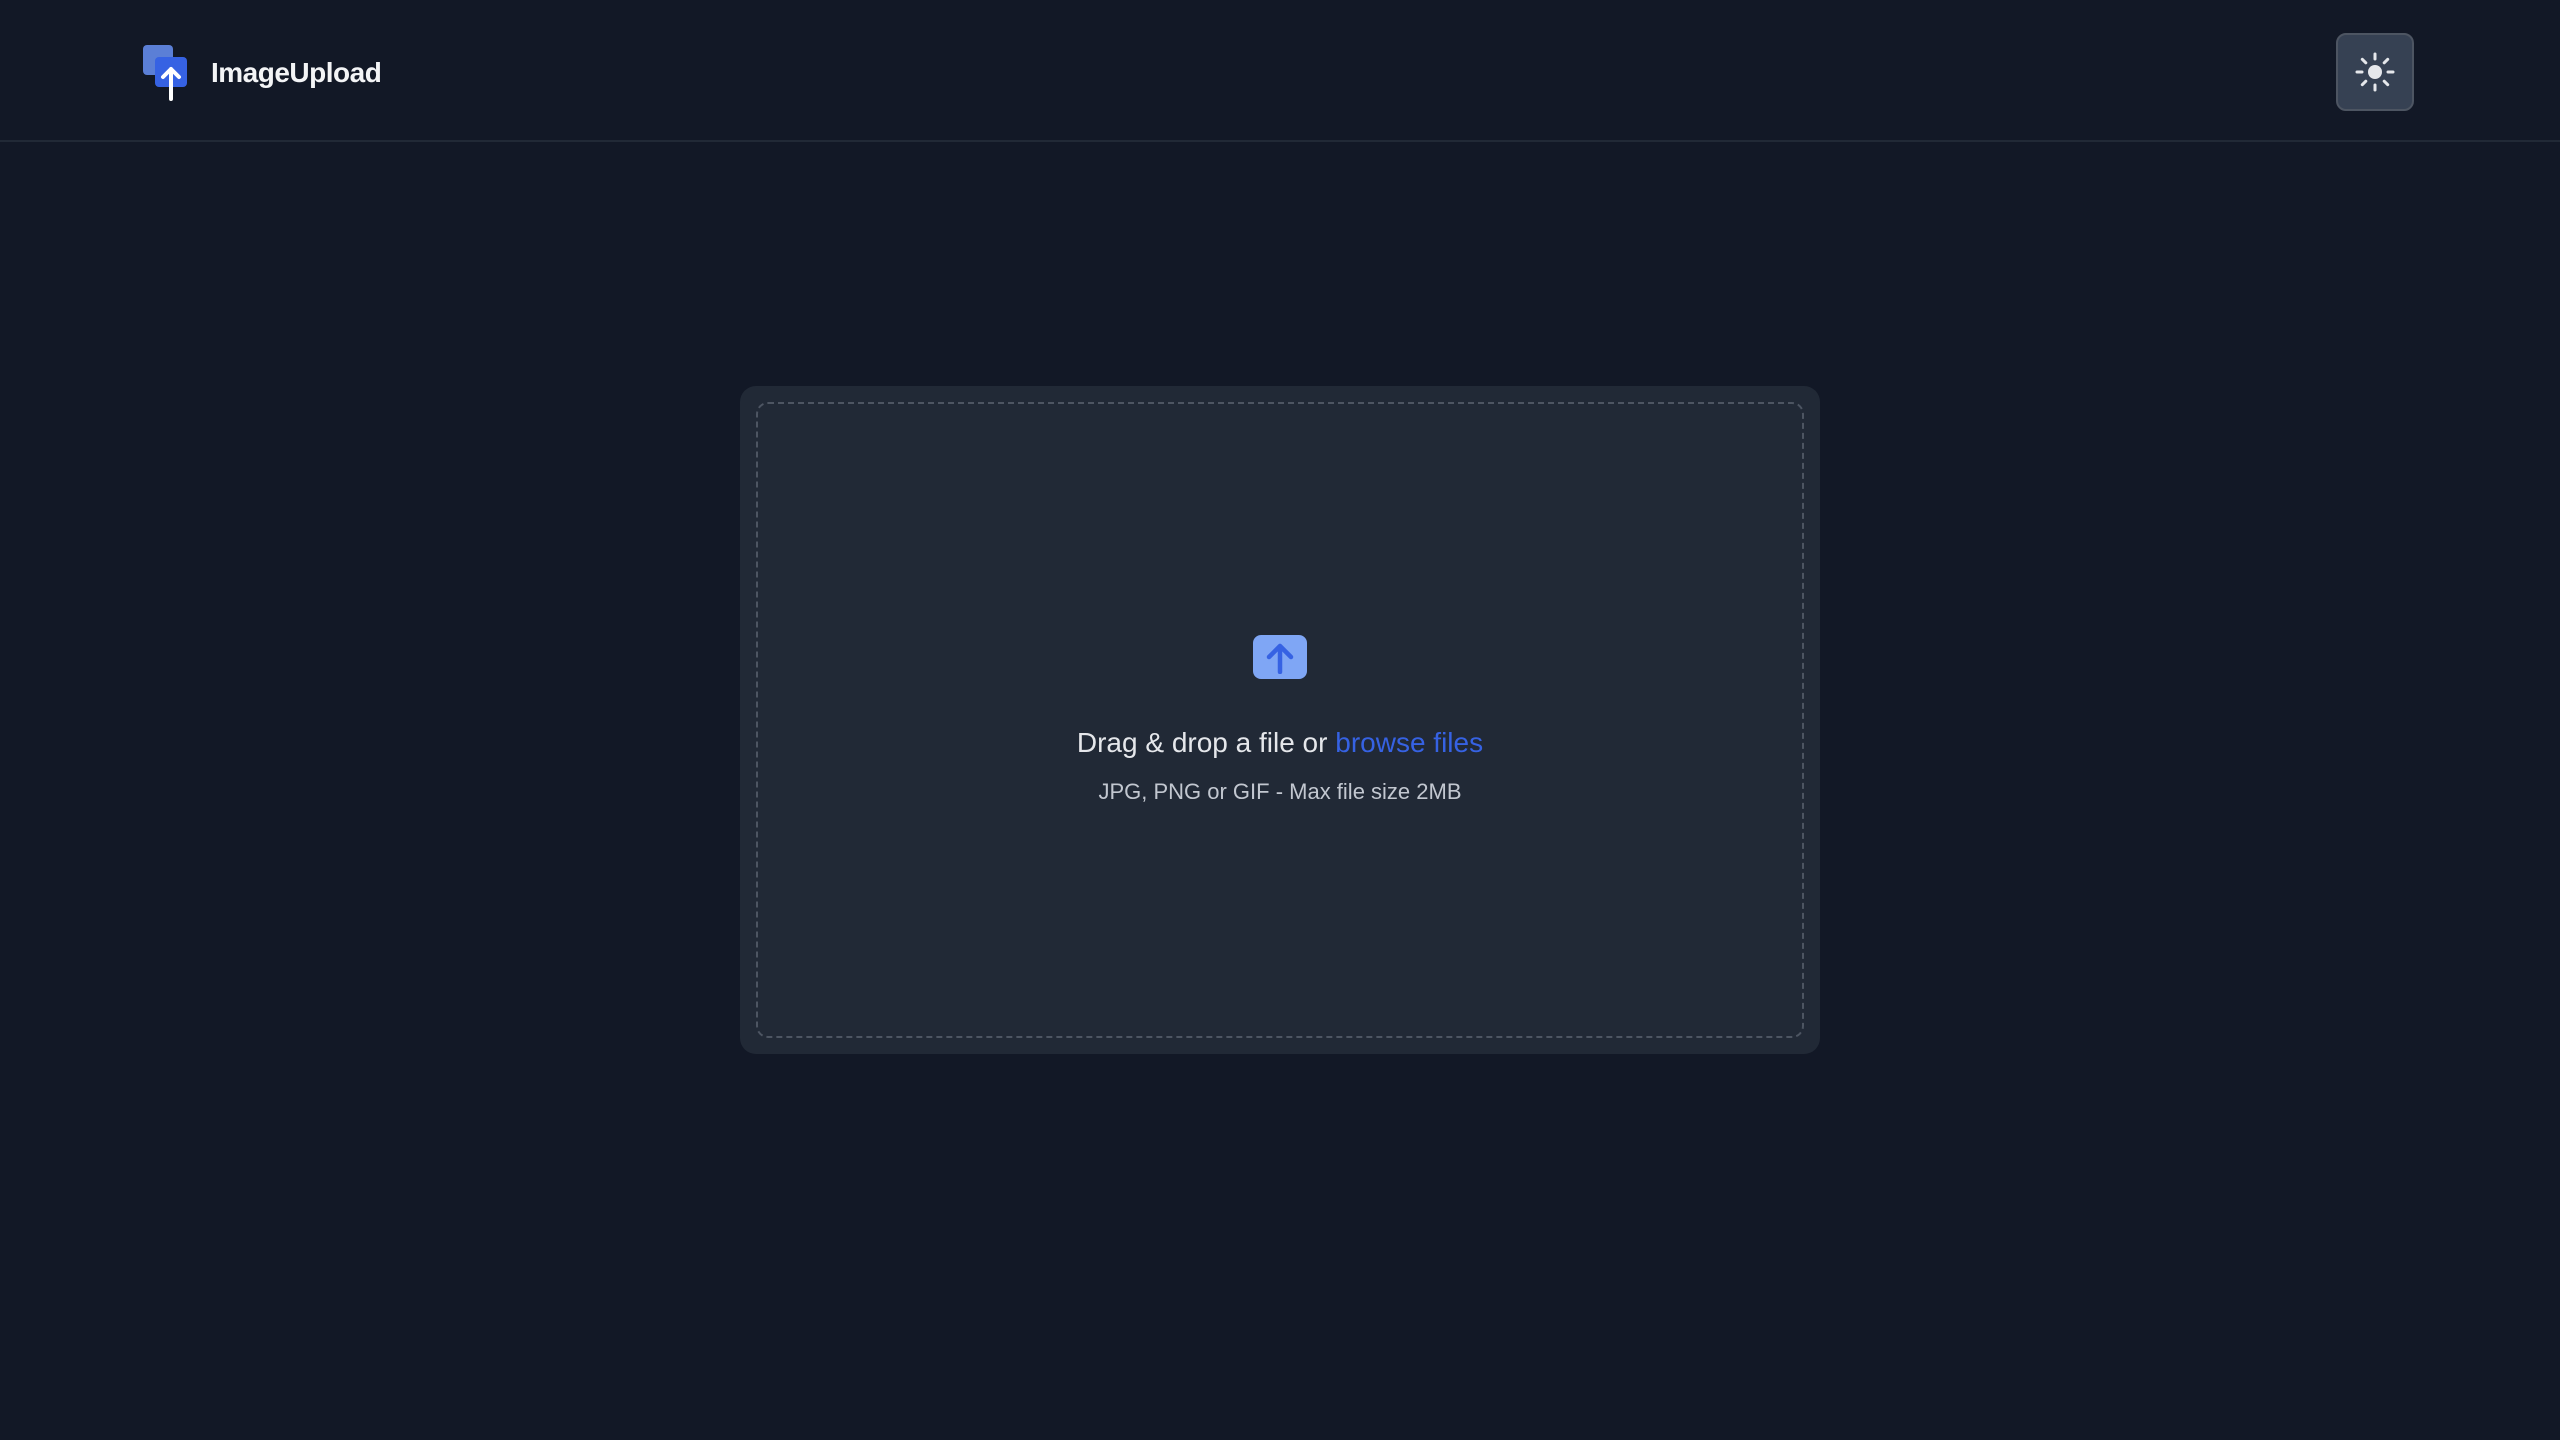  I want to click on app-name: ImageUpload, so click(296, 72).